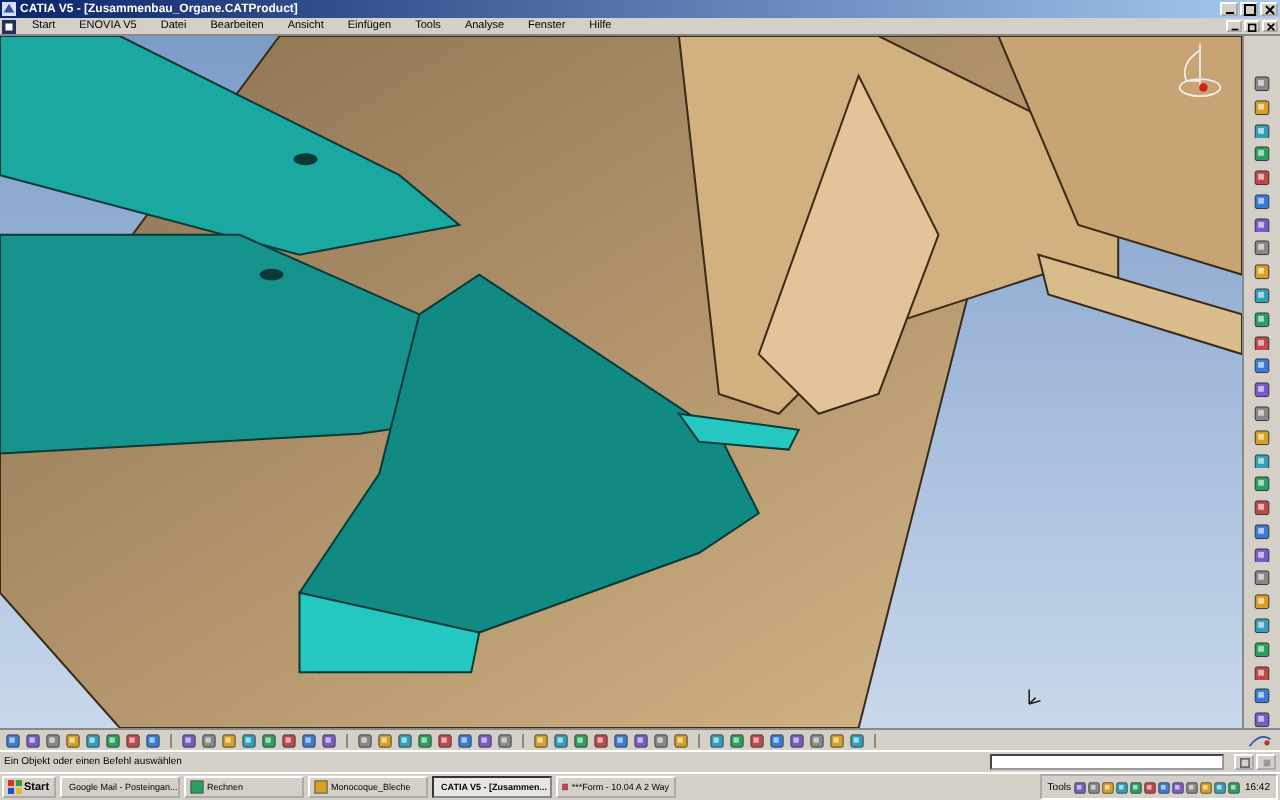  I want to click on logo-icon, so click(1260, 740).